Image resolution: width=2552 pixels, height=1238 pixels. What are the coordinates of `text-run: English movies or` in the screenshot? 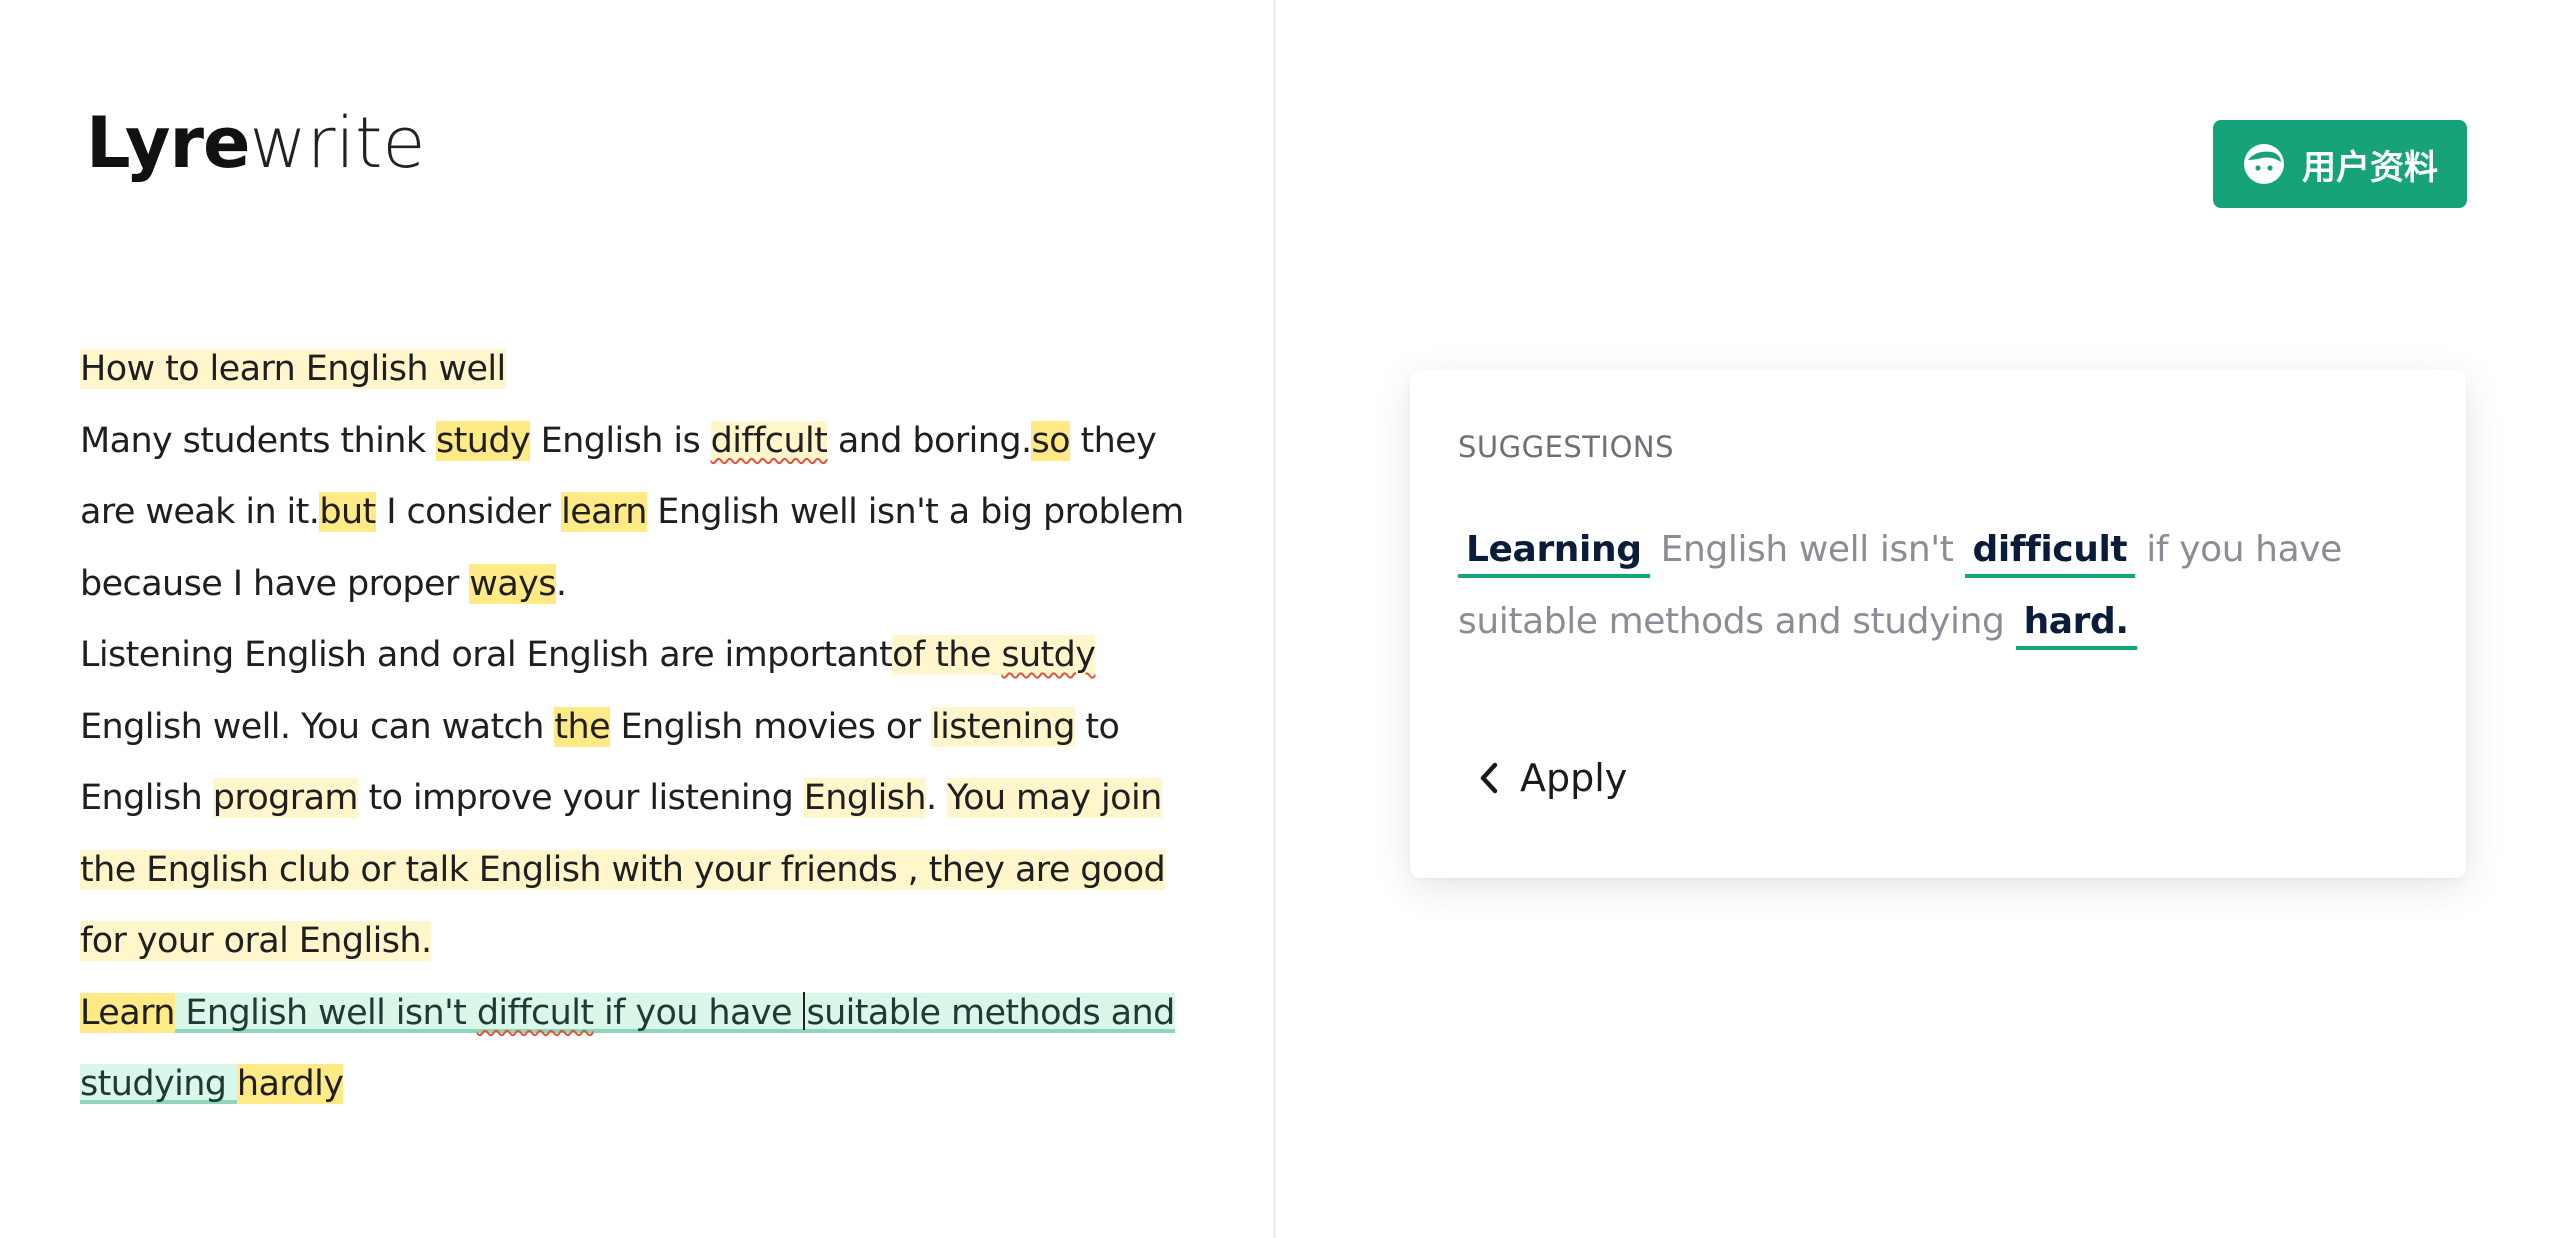 It's located at (771, 726).